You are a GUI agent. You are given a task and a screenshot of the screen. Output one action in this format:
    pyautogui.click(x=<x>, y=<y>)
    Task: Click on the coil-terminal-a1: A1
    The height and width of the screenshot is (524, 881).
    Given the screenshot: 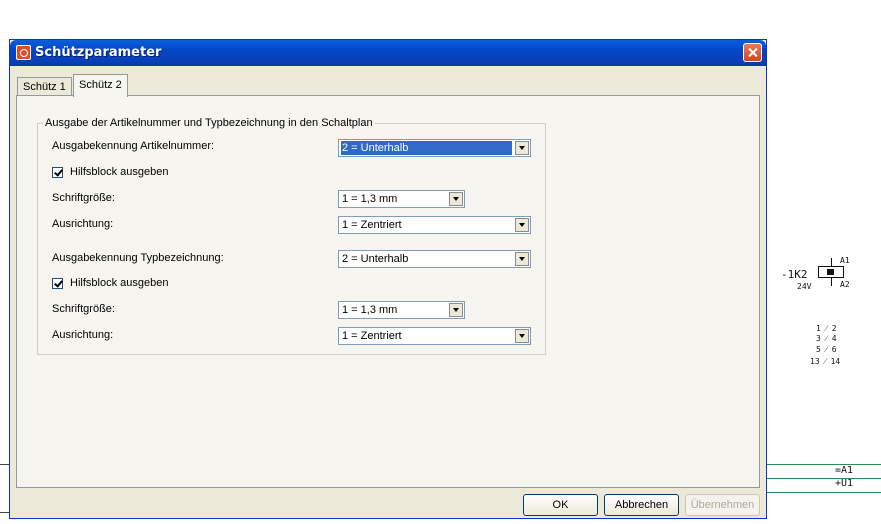 What is the action you would take?
    pyautogui.click(x=845, y=260)
    